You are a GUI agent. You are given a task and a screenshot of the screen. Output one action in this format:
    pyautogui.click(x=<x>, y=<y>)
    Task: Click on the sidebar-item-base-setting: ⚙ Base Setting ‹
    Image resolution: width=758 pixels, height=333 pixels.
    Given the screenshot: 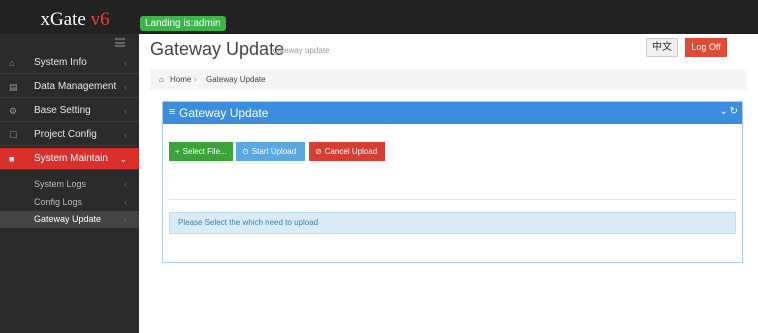 What is the action you would take?
    pyautogui.click(x=69, y=111)
    